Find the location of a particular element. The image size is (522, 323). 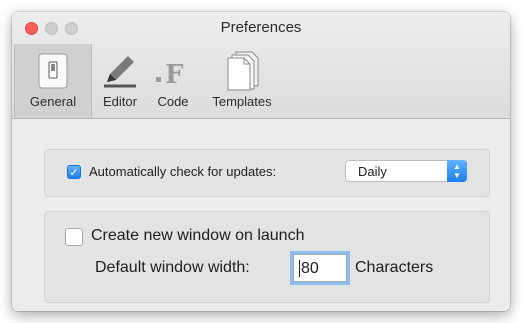

tab-templates: Templates is located at coordinates (242, 81).